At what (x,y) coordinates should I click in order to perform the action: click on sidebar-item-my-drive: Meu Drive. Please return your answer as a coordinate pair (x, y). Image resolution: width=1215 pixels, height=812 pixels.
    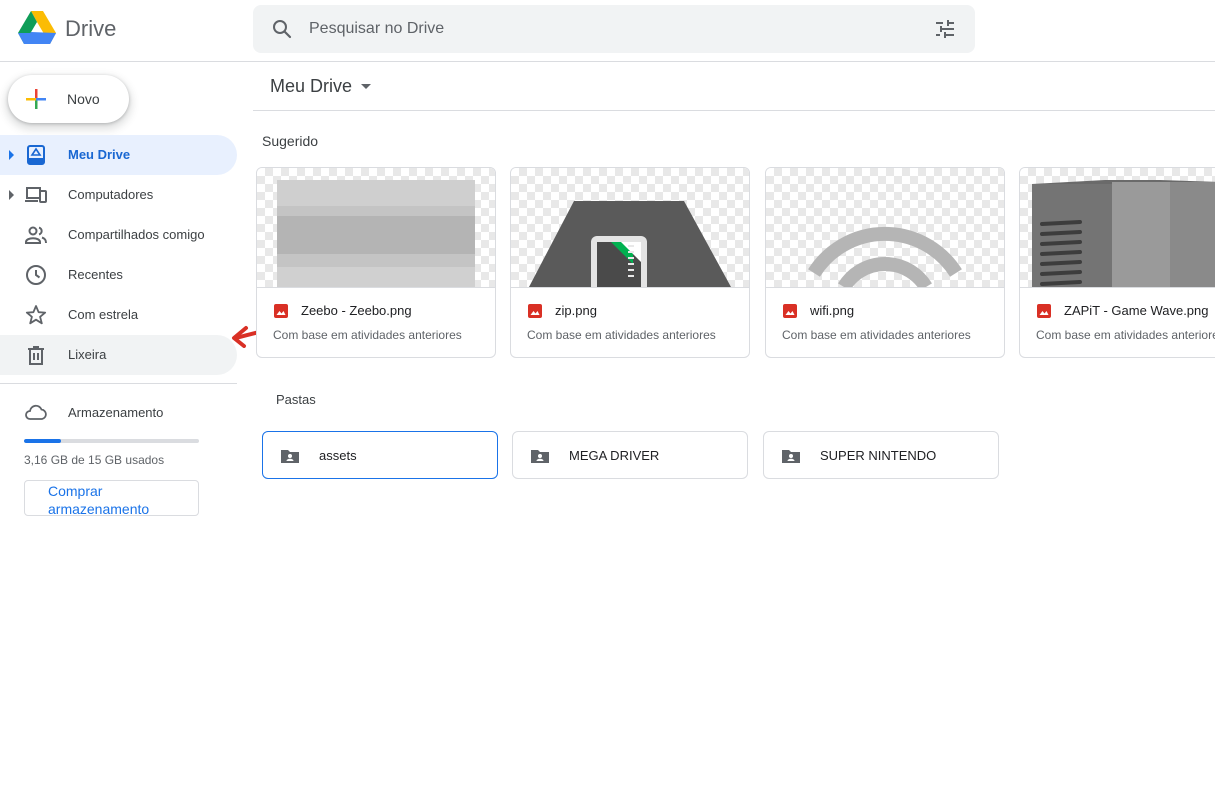
    Looking at the image, I should click on (118, 155).